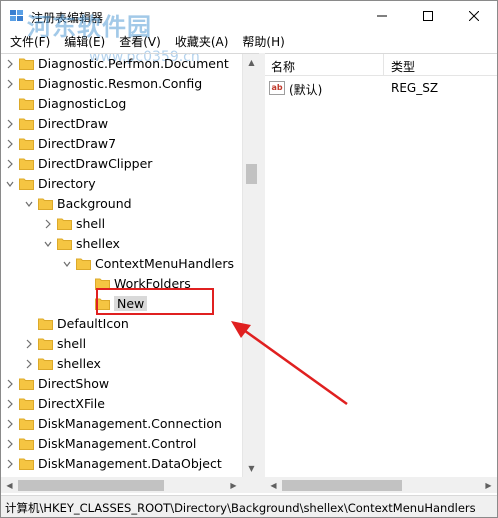  What do you see at coordinates (16, 15) in the screenshot?
I see `registry-app-icon` at bounding box center [16, 15].